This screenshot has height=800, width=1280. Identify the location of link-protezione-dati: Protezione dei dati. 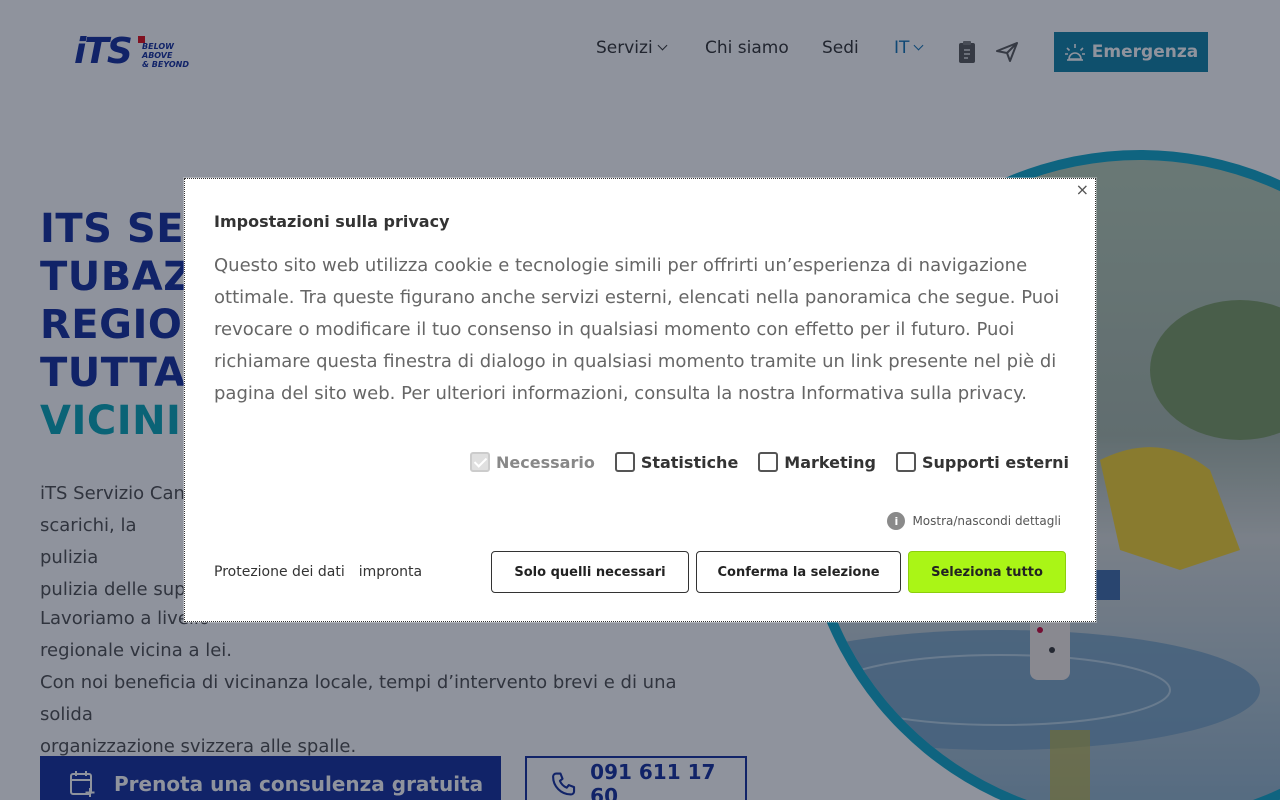
(279, 572).